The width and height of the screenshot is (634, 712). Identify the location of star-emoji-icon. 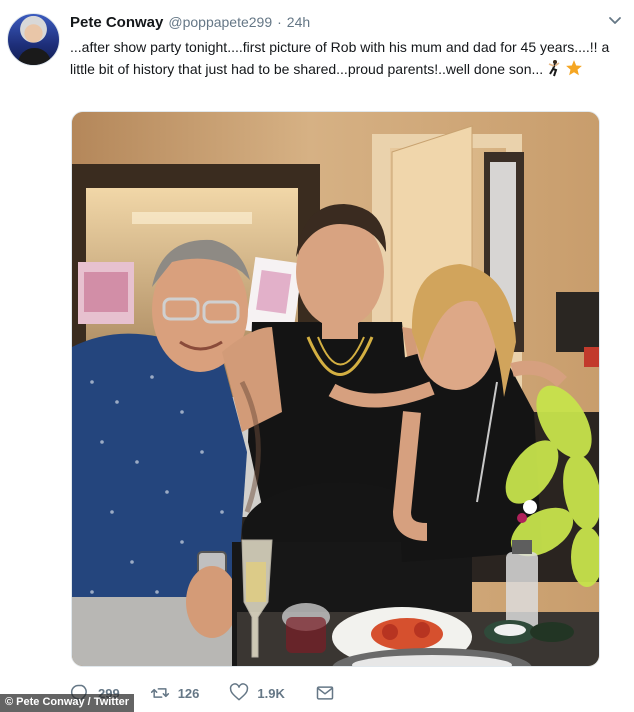
(574, 71).